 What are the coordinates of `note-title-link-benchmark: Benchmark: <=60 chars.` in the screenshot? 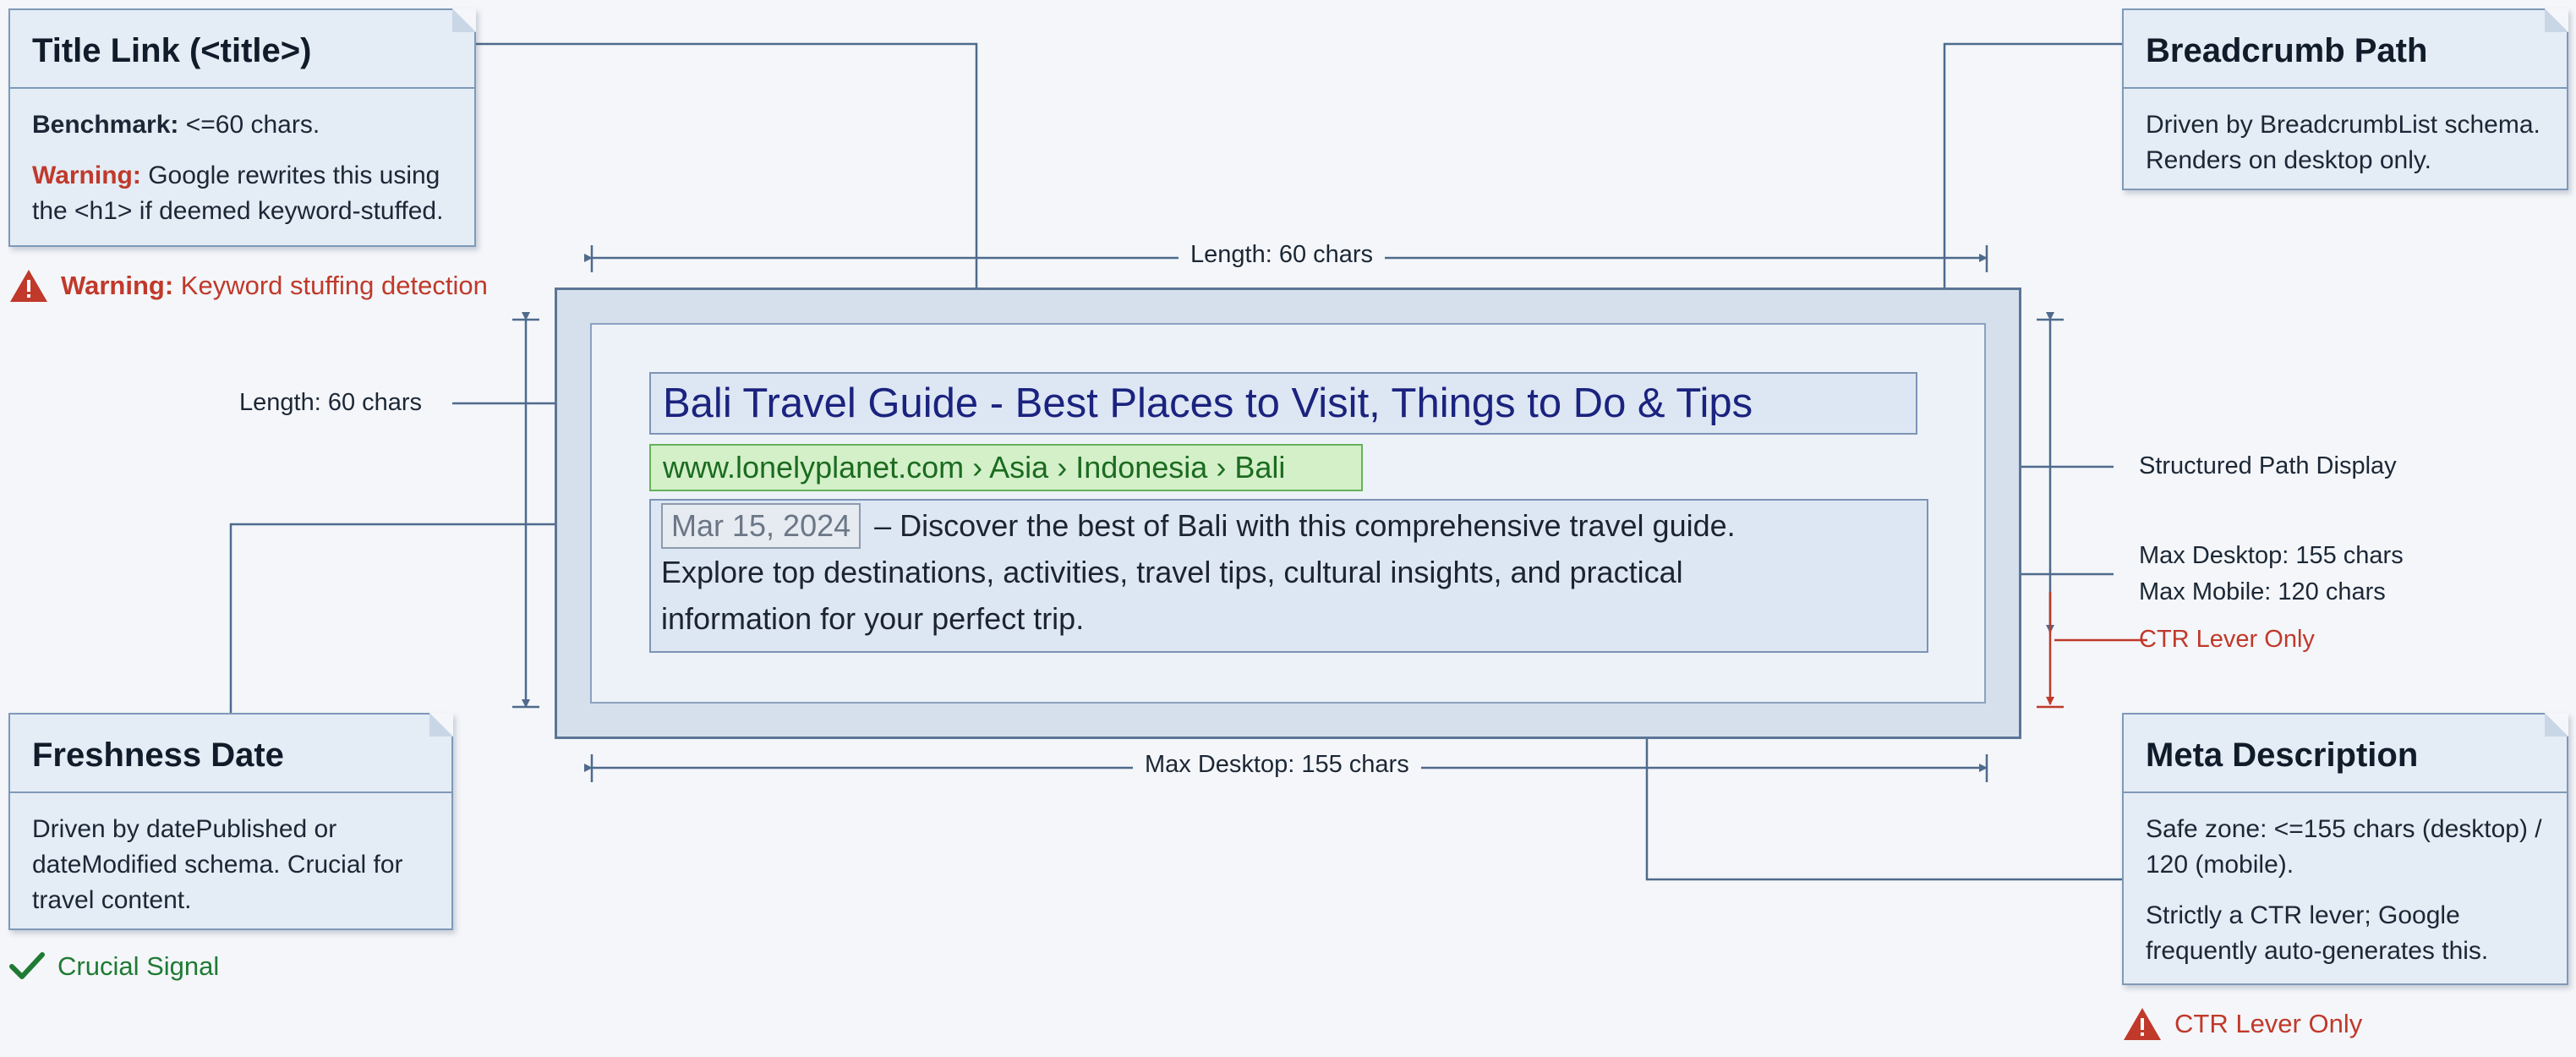 It's located at (176, 125).